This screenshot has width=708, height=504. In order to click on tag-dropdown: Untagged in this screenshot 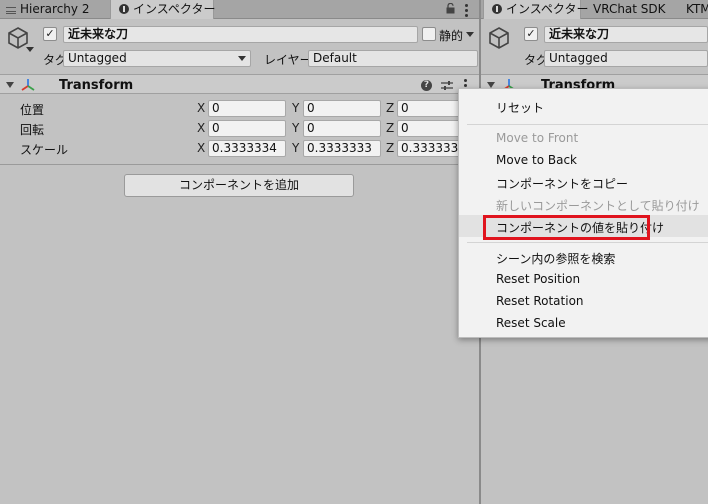, I will do `click(157, 58)`.